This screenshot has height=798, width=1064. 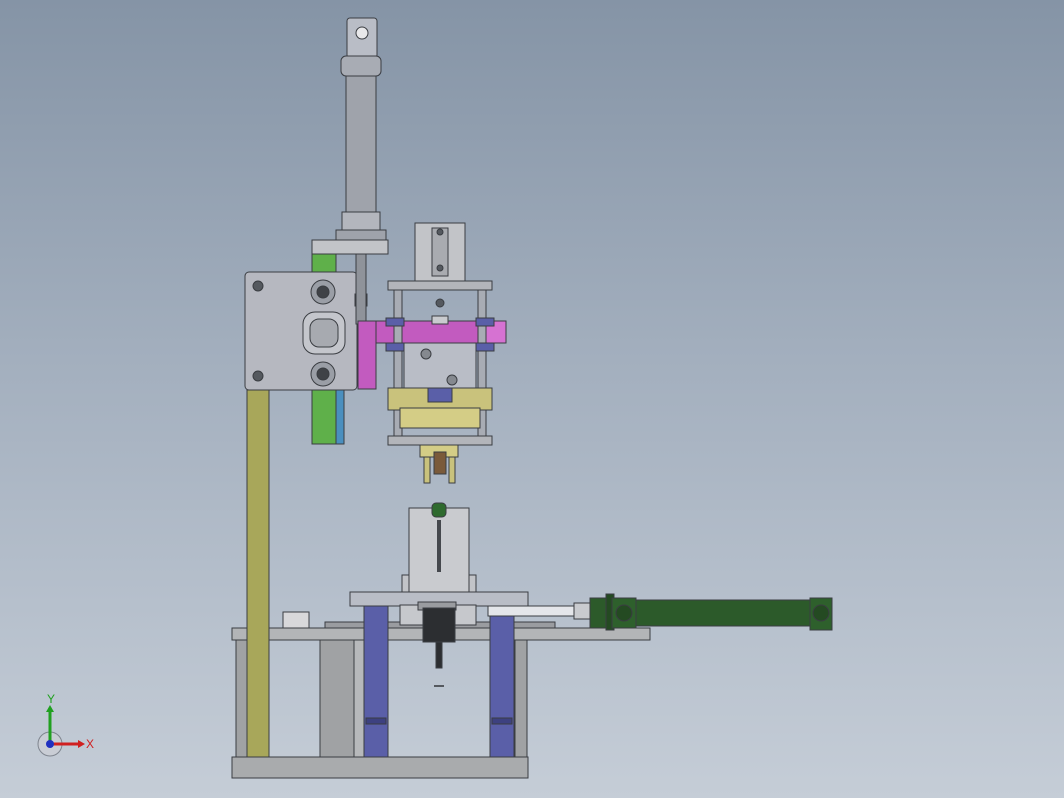 I want to click on gripper-fingers, so click(x=439, y=464).